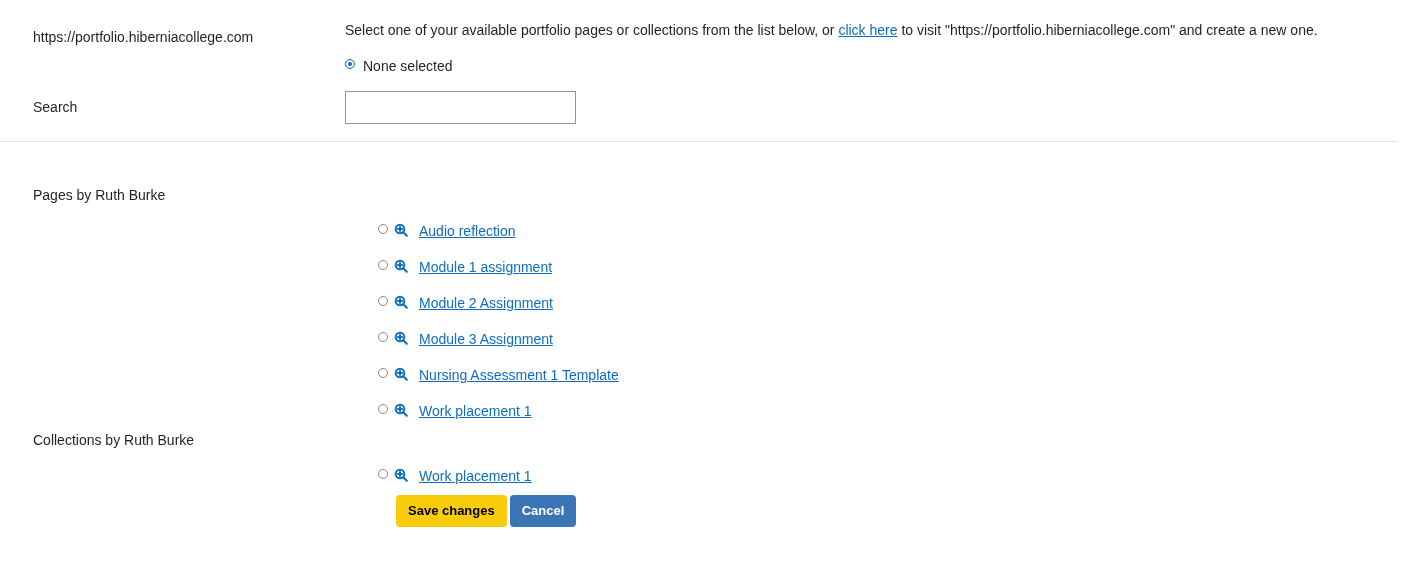 This screenshot has height=588, width=1408. Describe the element at coordinates (832, 30) in the screenshot. I see `instructions-text: Select one of your available portfolio pages or collections from the list below, or click here to visit "https://portfolio.hiberniacollege.com" and create a new one.` at that location.